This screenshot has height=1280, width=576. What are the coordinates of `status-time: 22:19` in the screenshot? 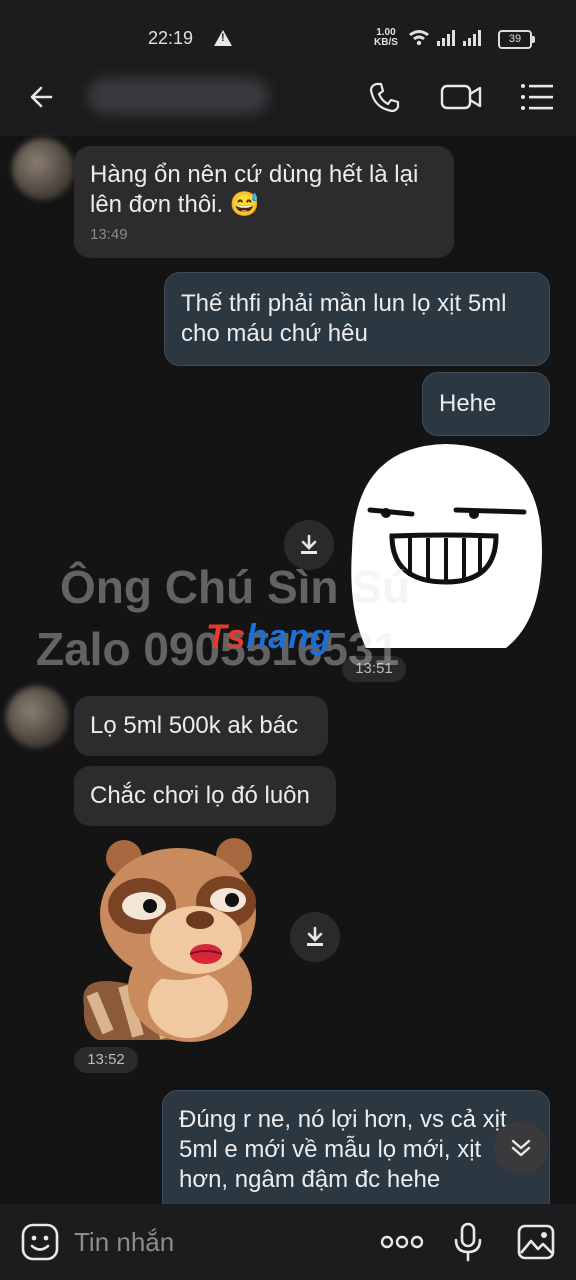 It's located at (171, 38).